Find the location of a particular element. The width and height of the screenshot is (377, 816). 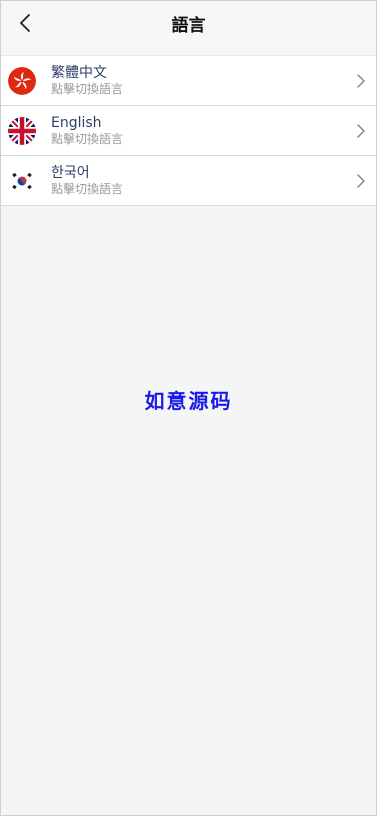

back-button is located at coordinates (25, 23).